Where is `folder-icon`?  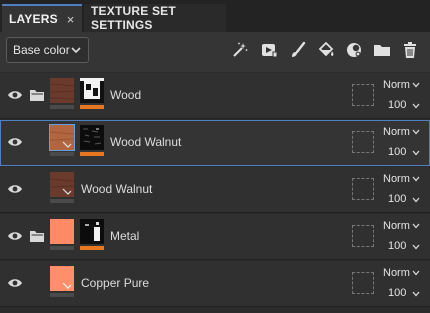
folder-icon is located at coordinates (382, 50).